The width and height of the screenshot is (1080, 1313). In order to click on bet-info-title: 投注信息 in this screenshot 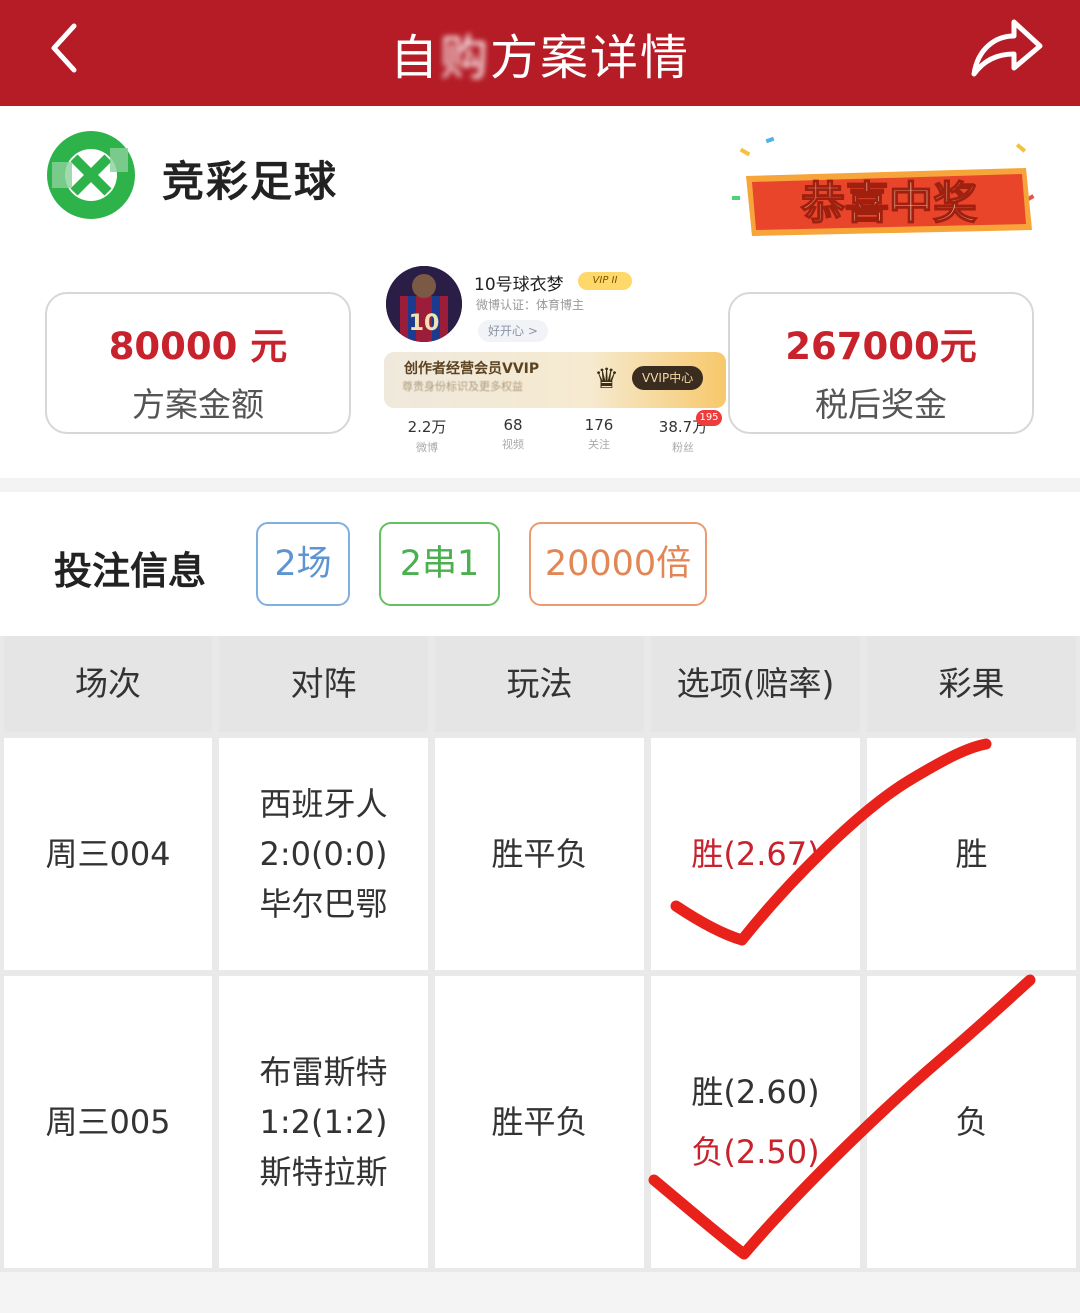, I will do `click(130, 571)`.